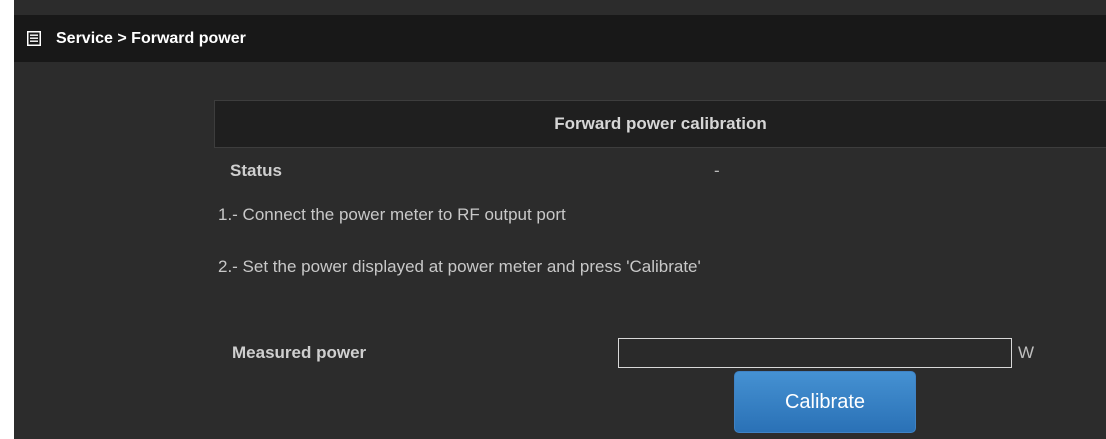 Image resolution: width=1106 pixels, height=439 pixels. I want to click on page-header: Service > Forward power, so click(560, 38).